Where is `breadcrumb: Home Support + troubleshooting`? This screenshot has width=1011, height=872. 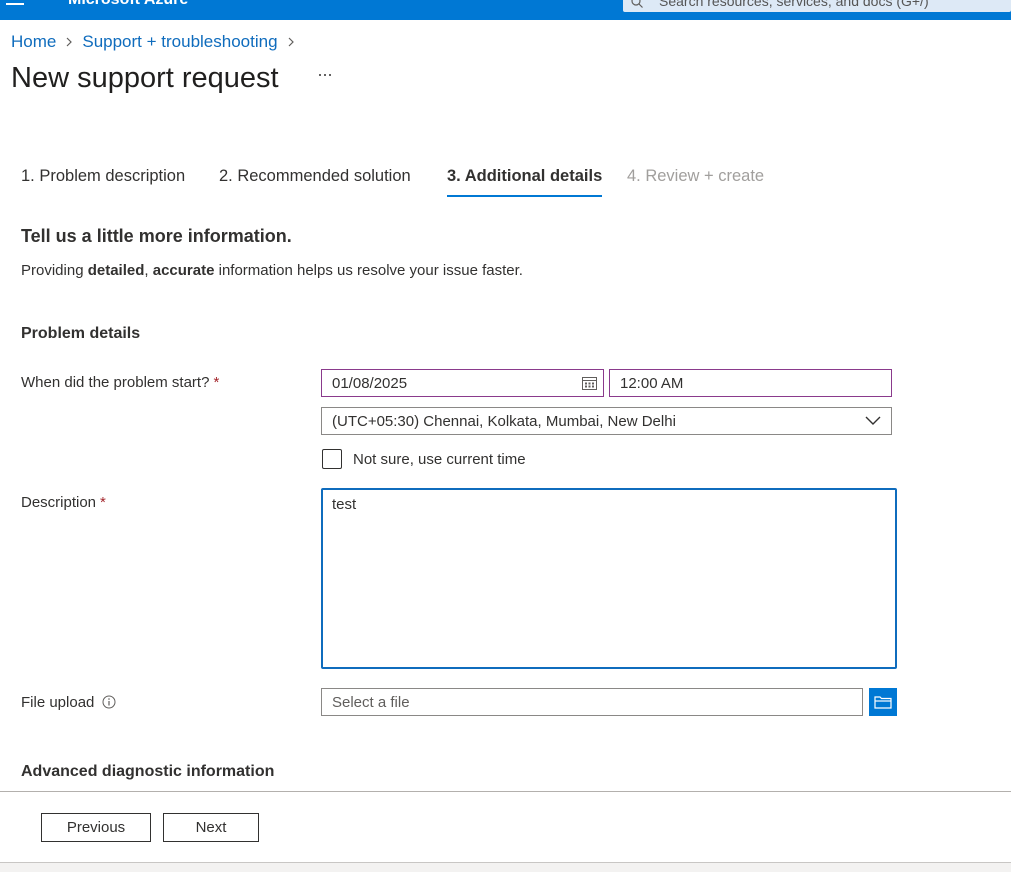
breadcrumb: Home Support + troubleshooting is located at coordinates (157, 42).